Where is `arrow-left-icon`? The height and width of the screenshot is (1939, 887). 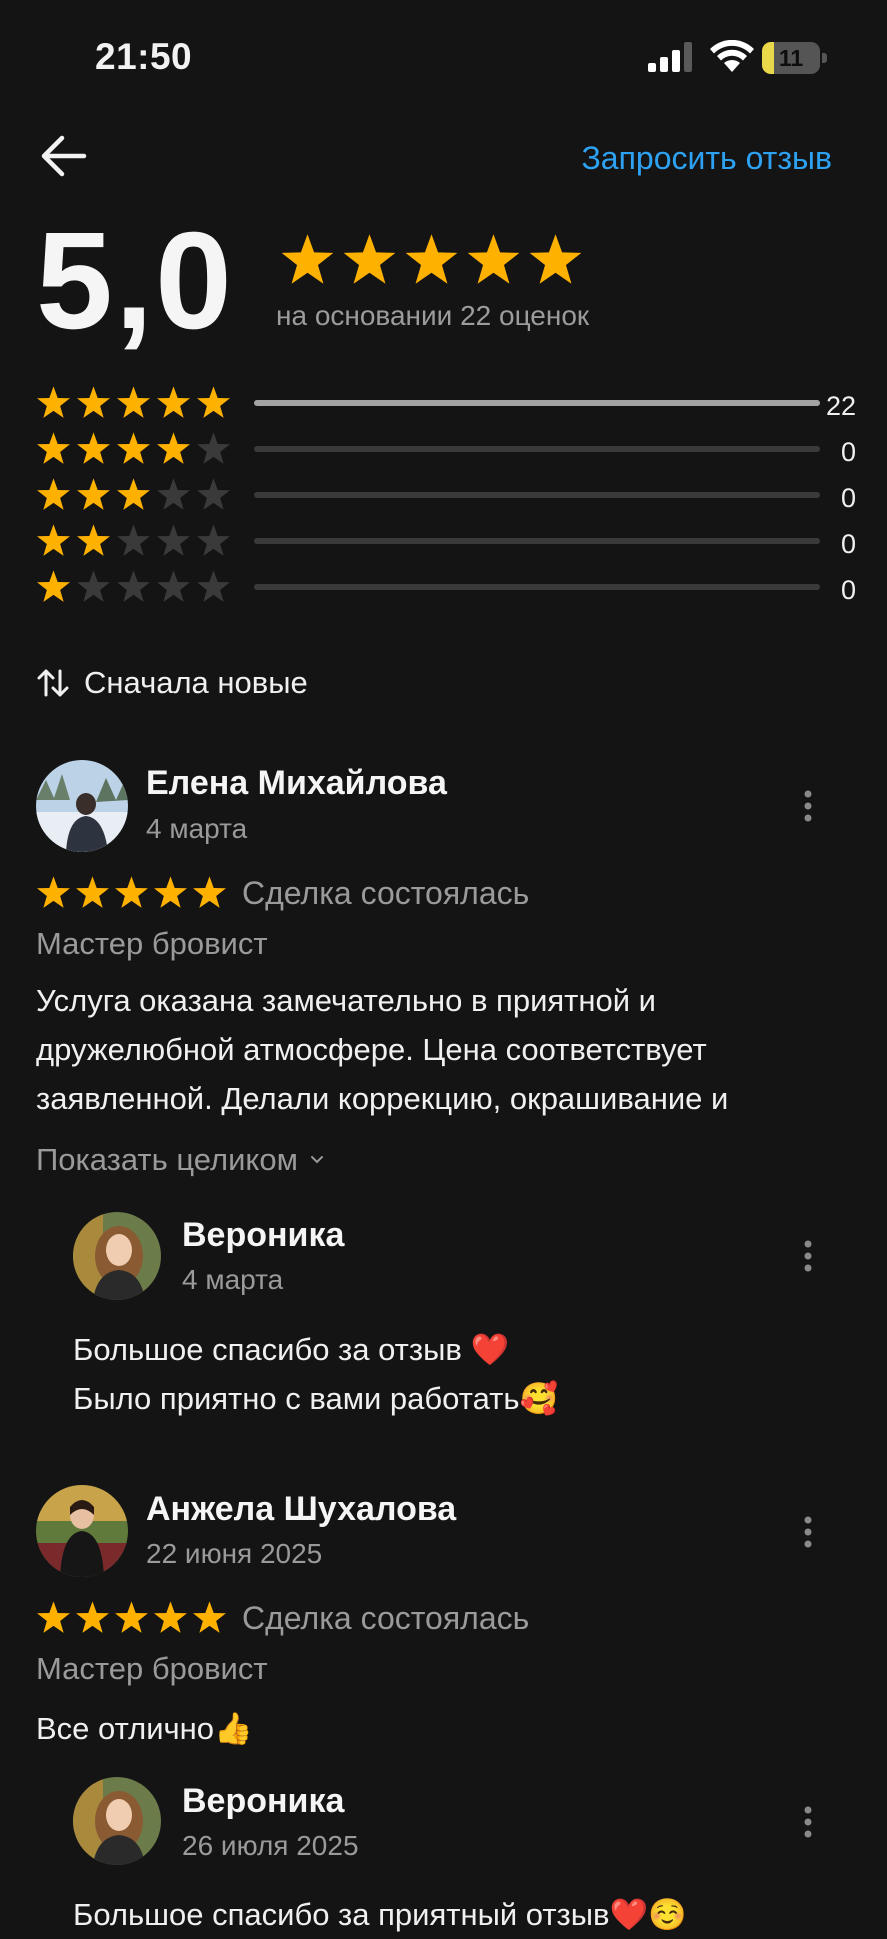
arrow-left-icon is located at coordinates (64, 156).